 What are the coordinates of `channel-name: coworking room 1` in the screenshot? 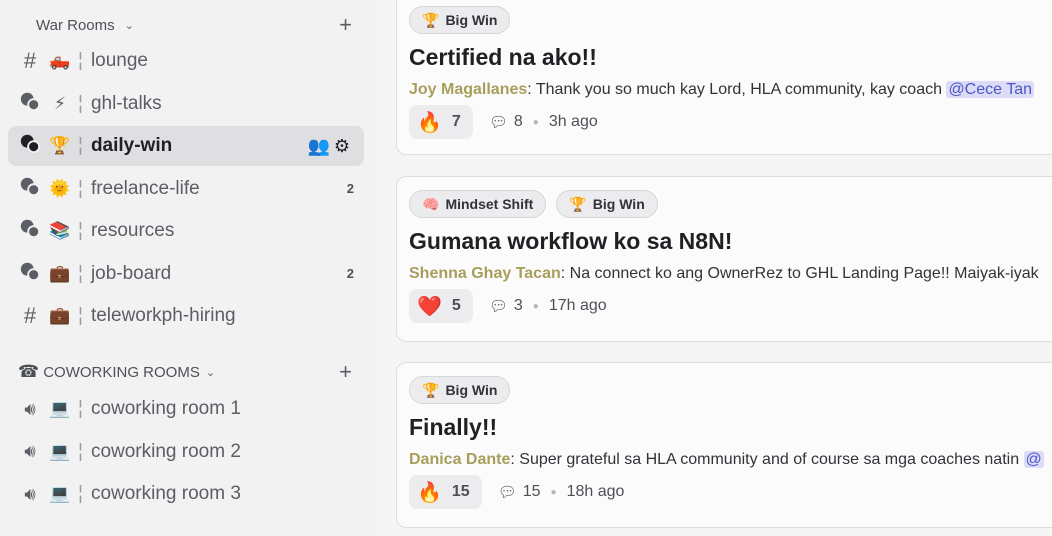 It's located at (165, 408).